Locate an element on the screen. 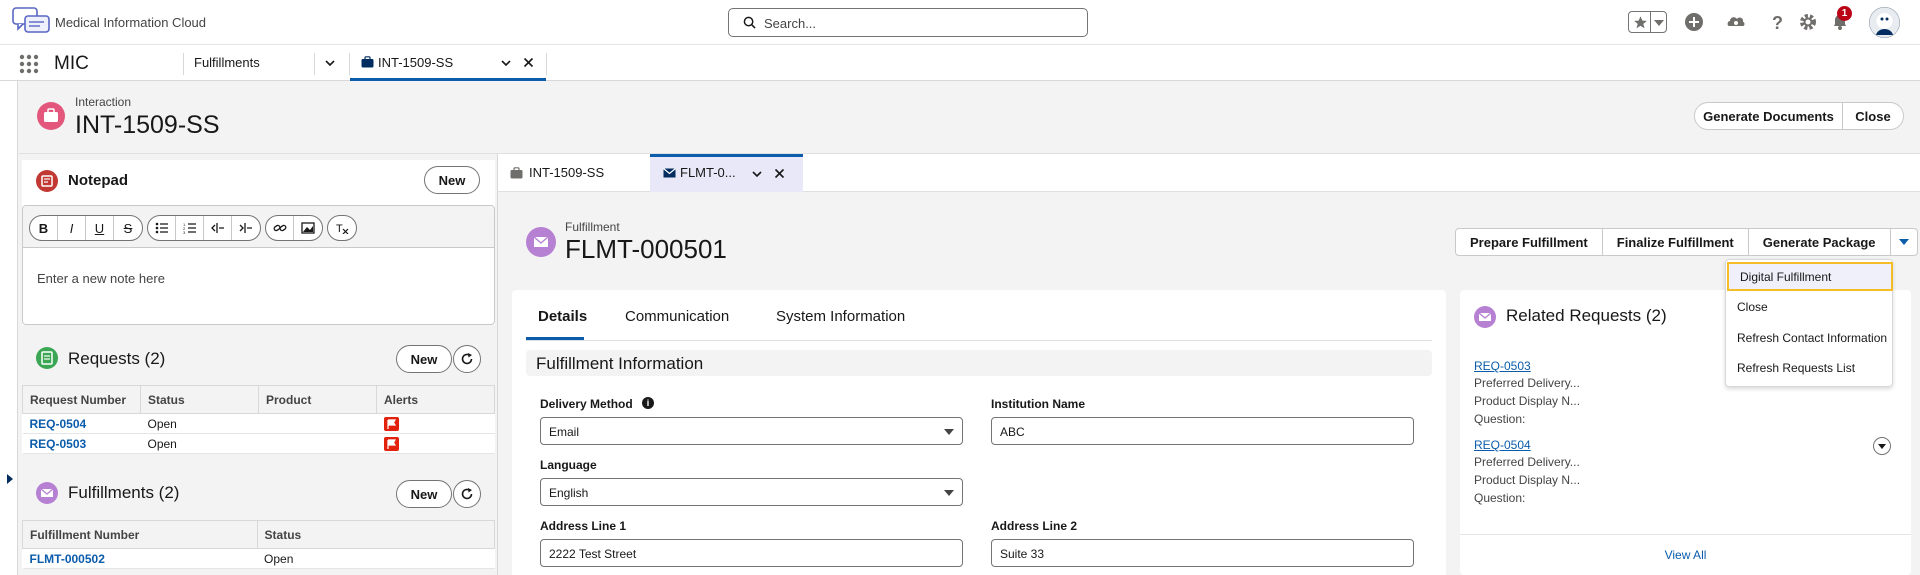  info-icon: i is located at coordinates (648, 403).